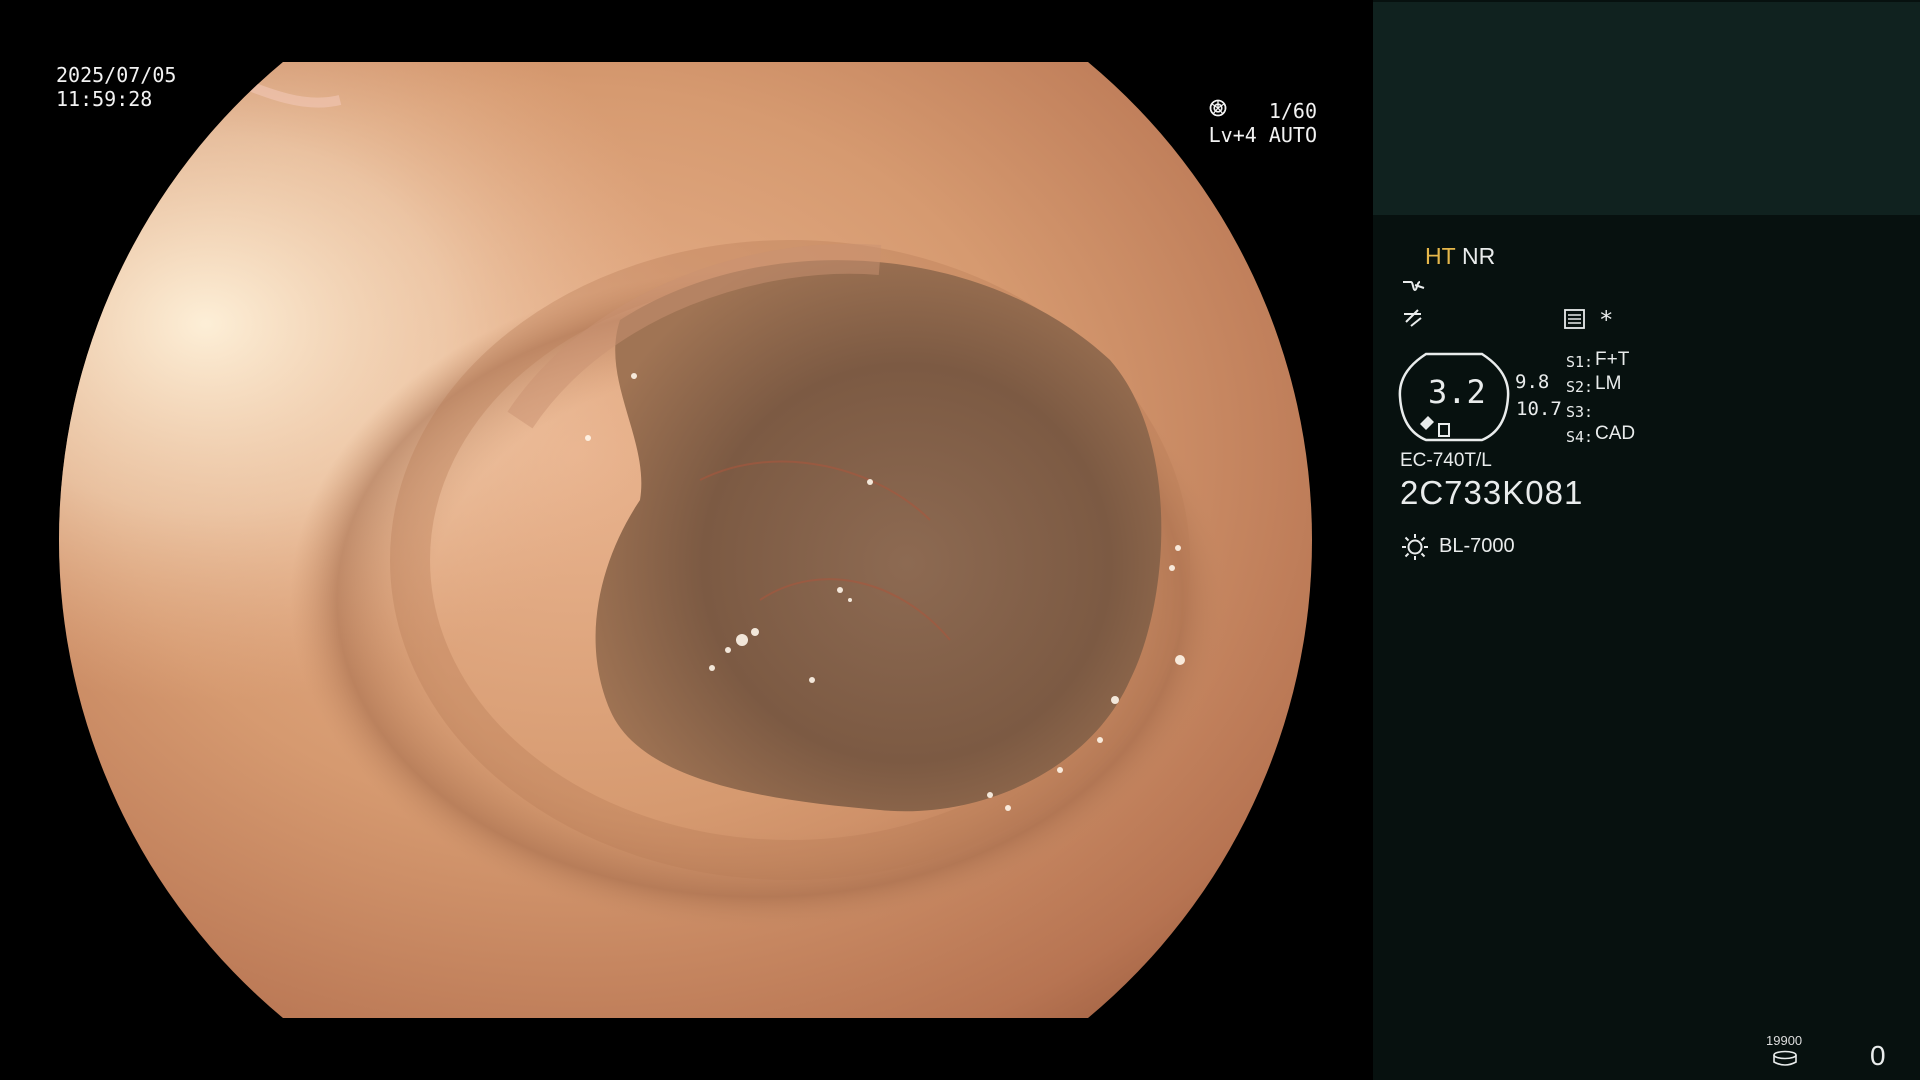 The width and height of the screenshot is (1920, 1080). Describe the element at coordinates (1608, 383) in the screenshot. I see `switch-2-value: LM` at that location.